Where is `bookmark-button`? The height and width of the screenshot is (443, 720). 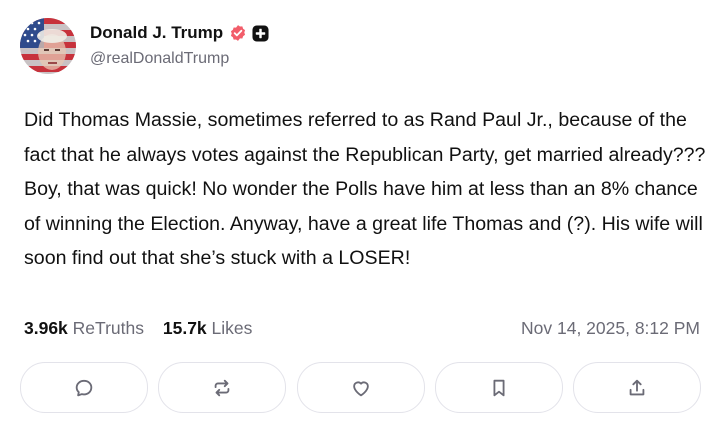 bookmark-button is located at coordinates (498, 387).